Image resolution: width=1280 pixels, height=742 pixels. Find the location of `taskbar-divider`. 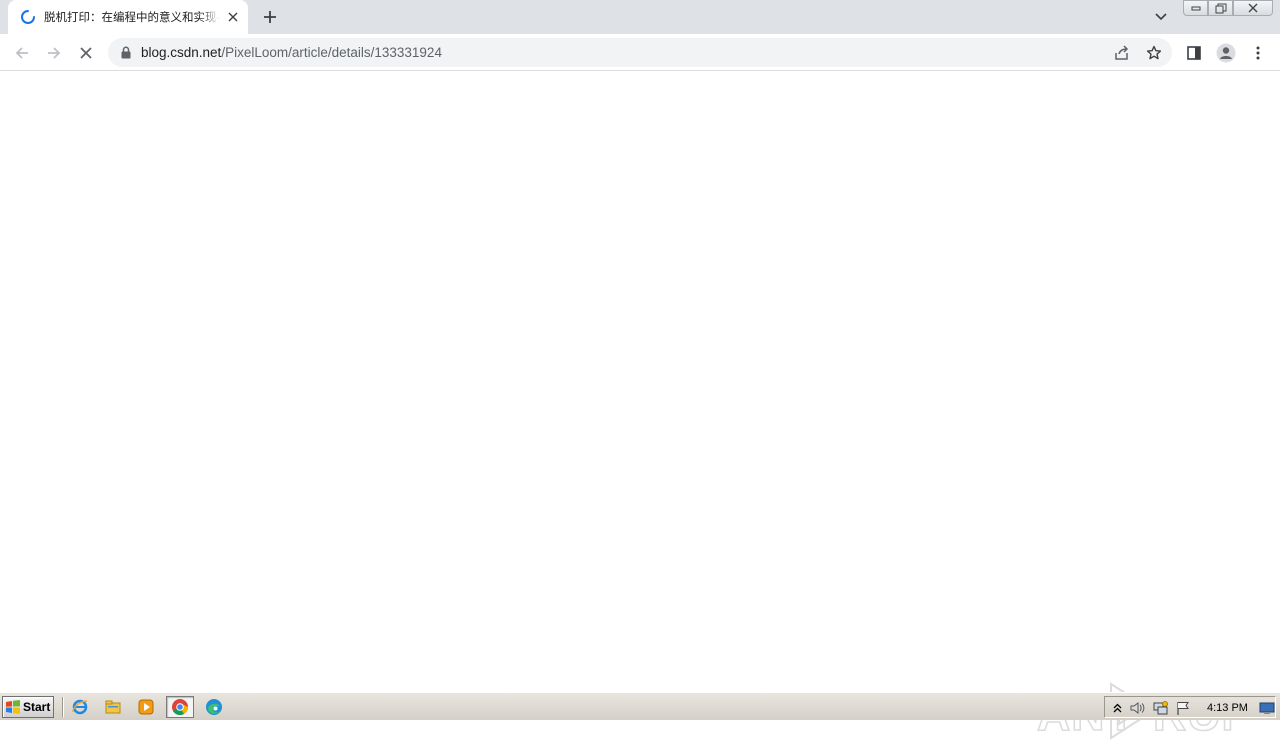

taskbar-divider is located at coordinates (63, 707).